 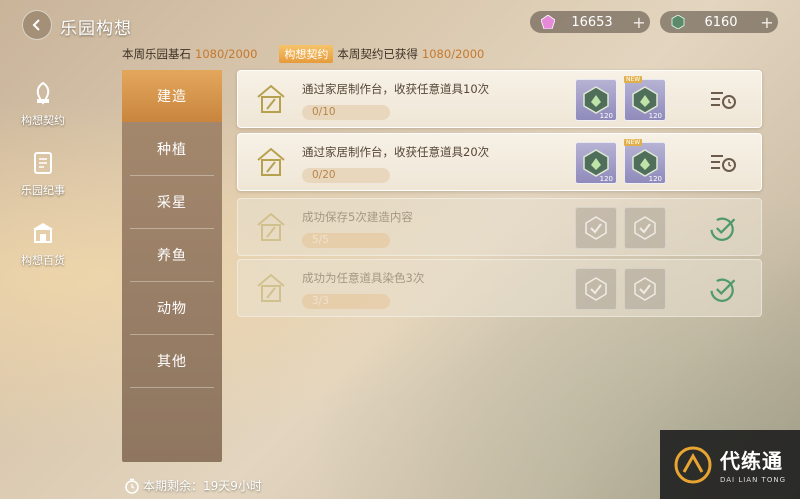 What do you see at coordinates (202, 486) in the screenshot?
I see `remaining-text: 本期剩余：19天9小时` at bounding box center [202, 486].